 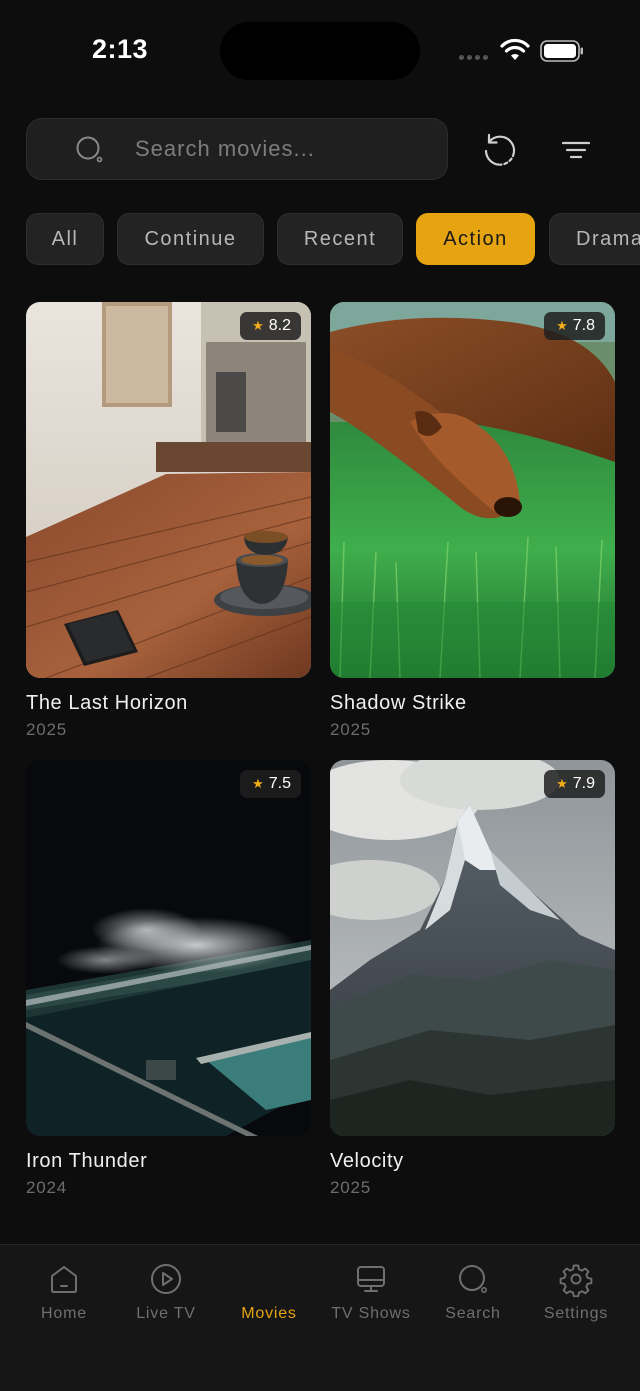 What do you see at coordinates (515, 49) in the screenshot?
I see `wifi-icon` at bounding box center [515, 49].